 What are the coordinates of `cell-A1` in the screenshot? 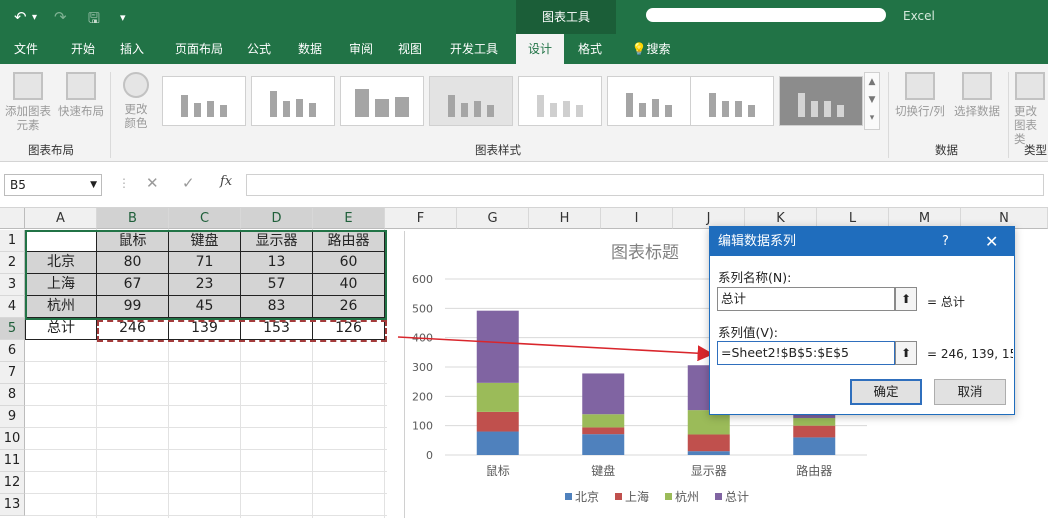 It's located at (61, 241).